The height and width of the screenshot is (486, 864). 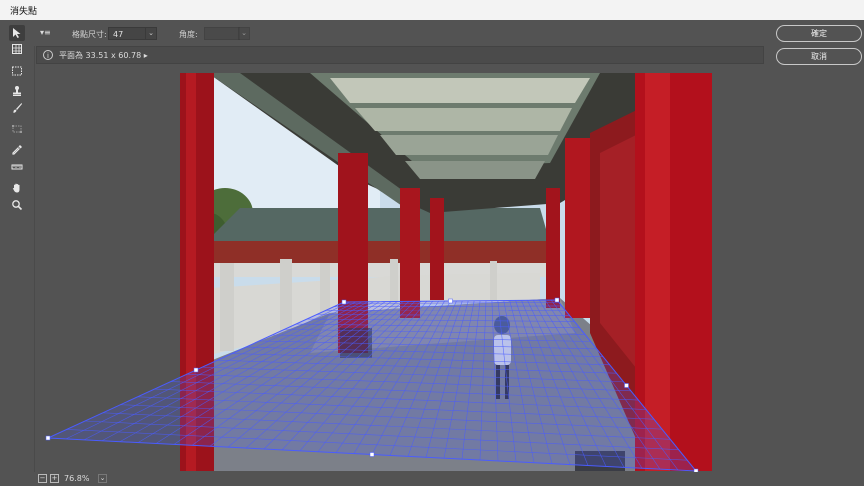 What do you see at coordinates (819, 33) in the screenshot?
I see `ok-button: 確定` at bounding box center [819, 33].